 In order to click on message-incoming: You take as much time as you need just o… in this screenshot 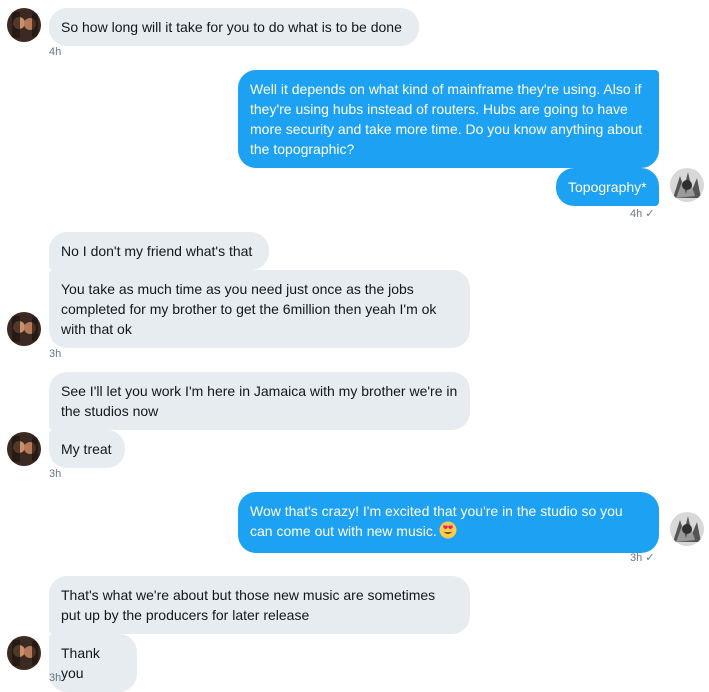, I will do `click(259, 309)`.